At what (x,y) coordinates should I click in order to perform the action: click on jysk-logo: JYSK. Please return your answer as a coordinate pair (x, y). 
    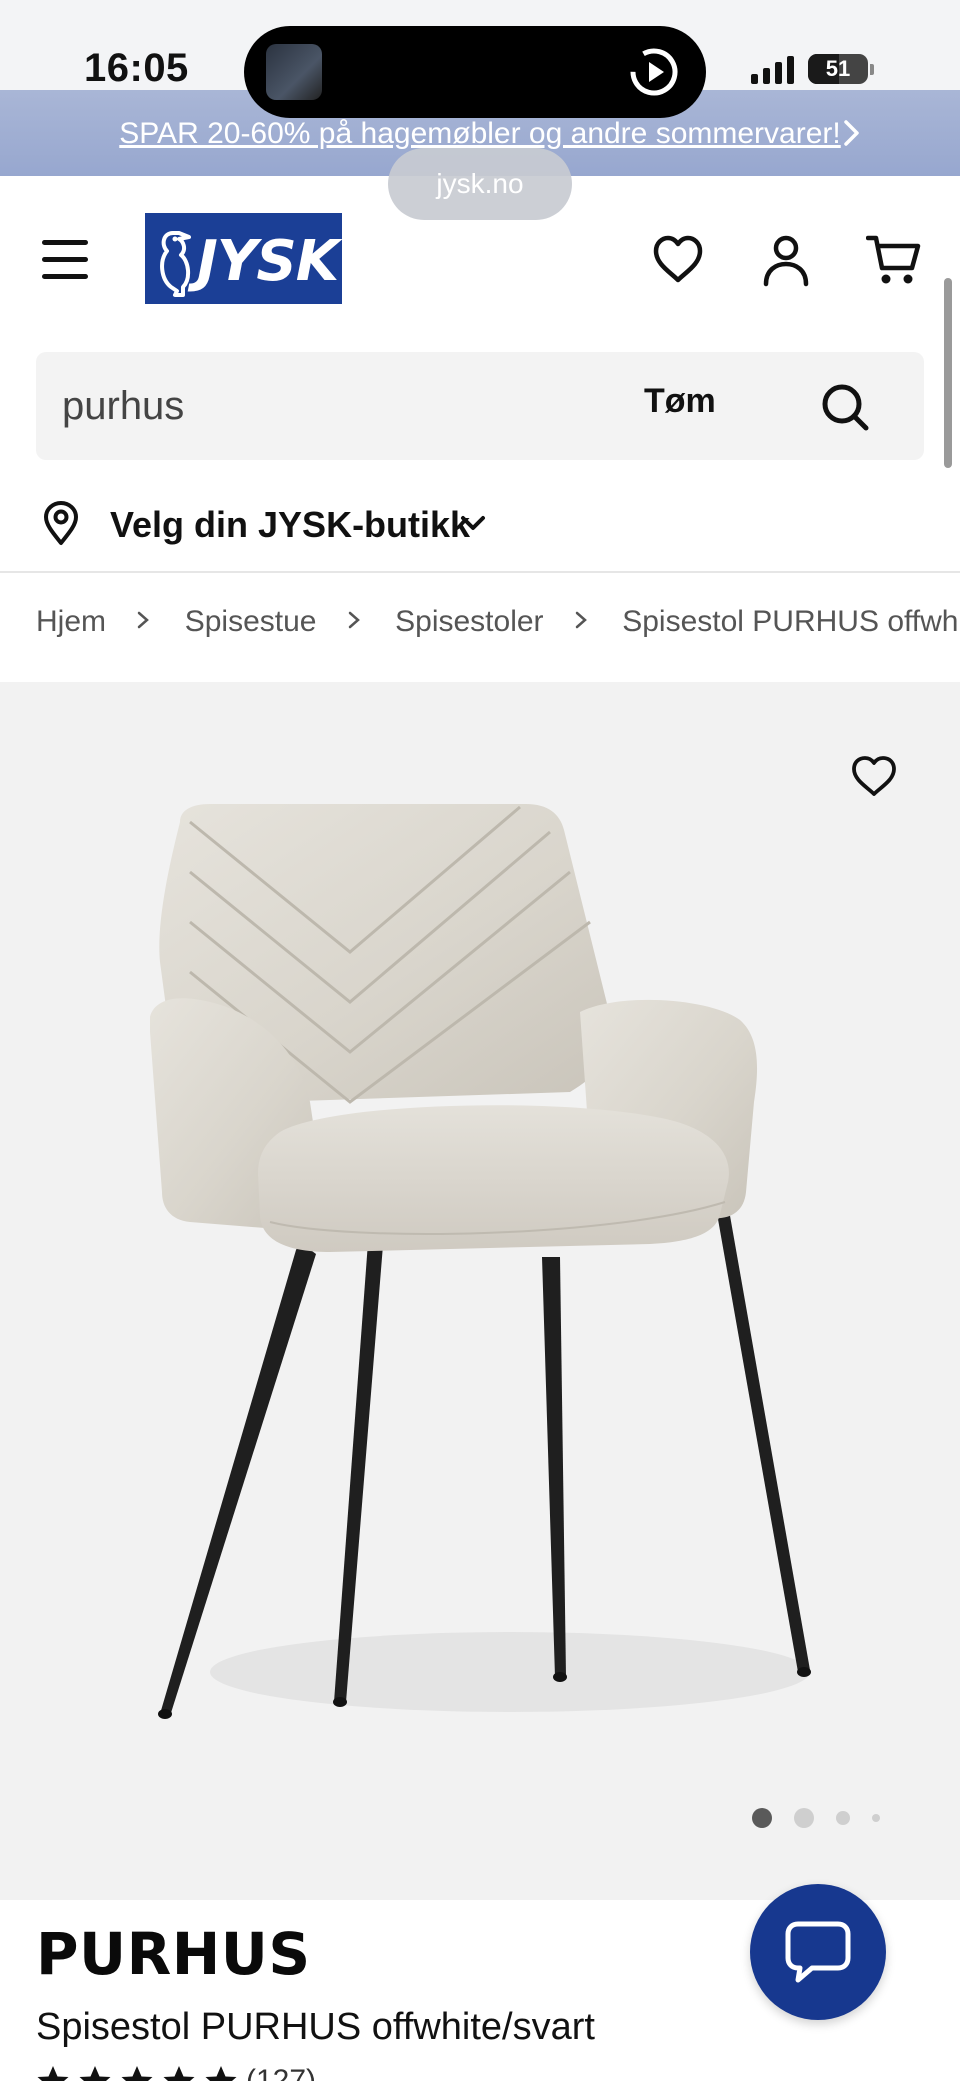
    Looking at the image, I should click on (243, 258).